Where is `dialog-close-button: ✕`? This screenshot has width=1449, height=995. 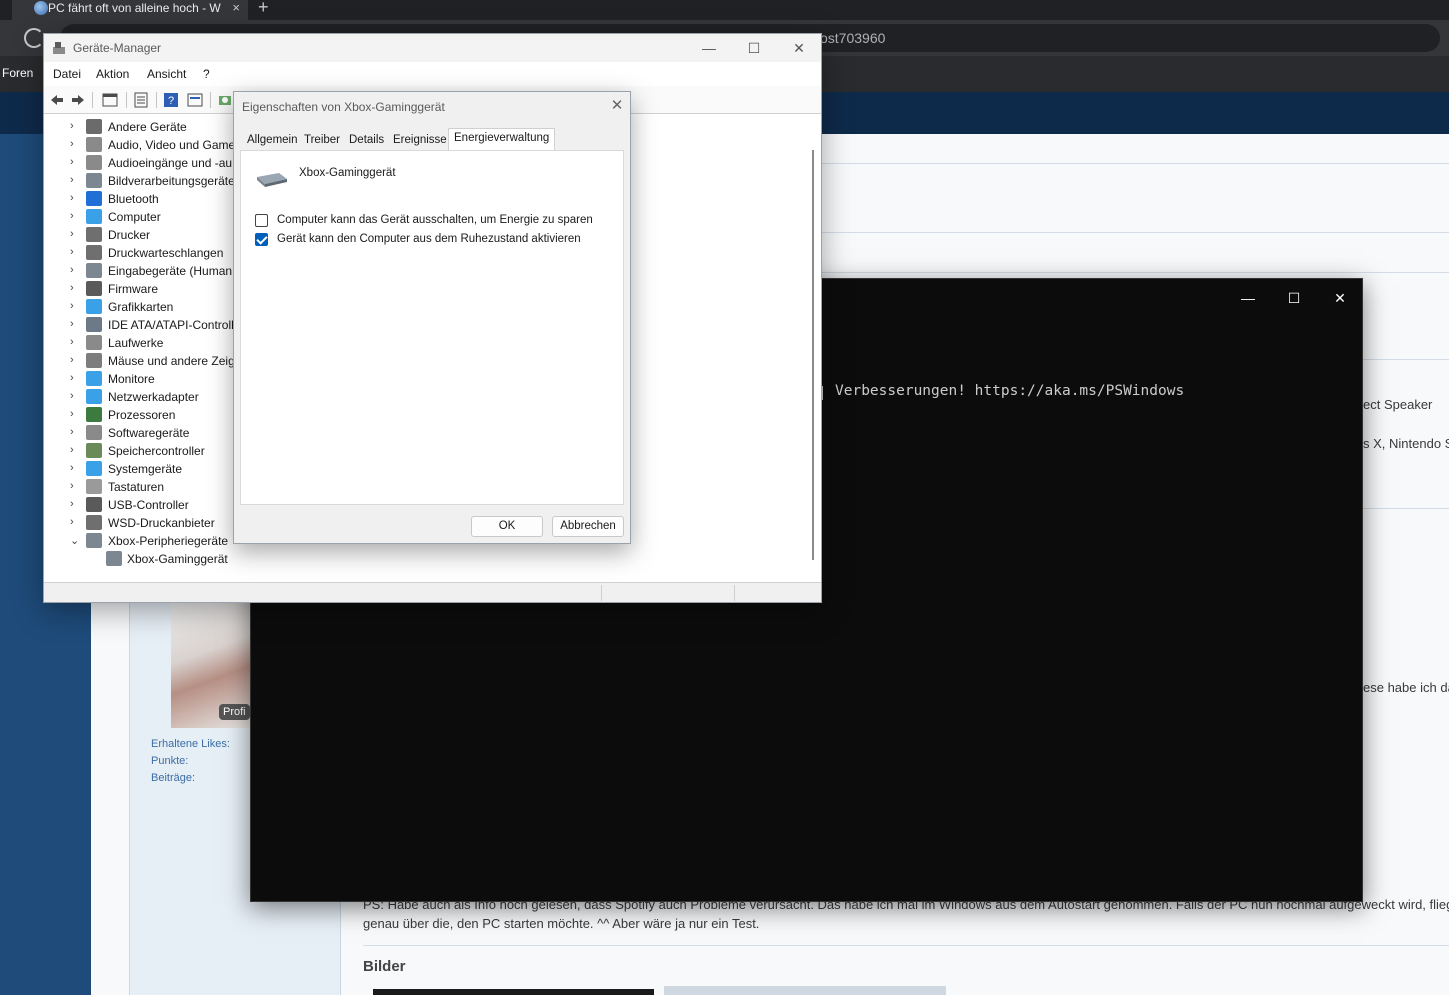 dialog-close-button: ✕ is located at coordinates (617, 106).